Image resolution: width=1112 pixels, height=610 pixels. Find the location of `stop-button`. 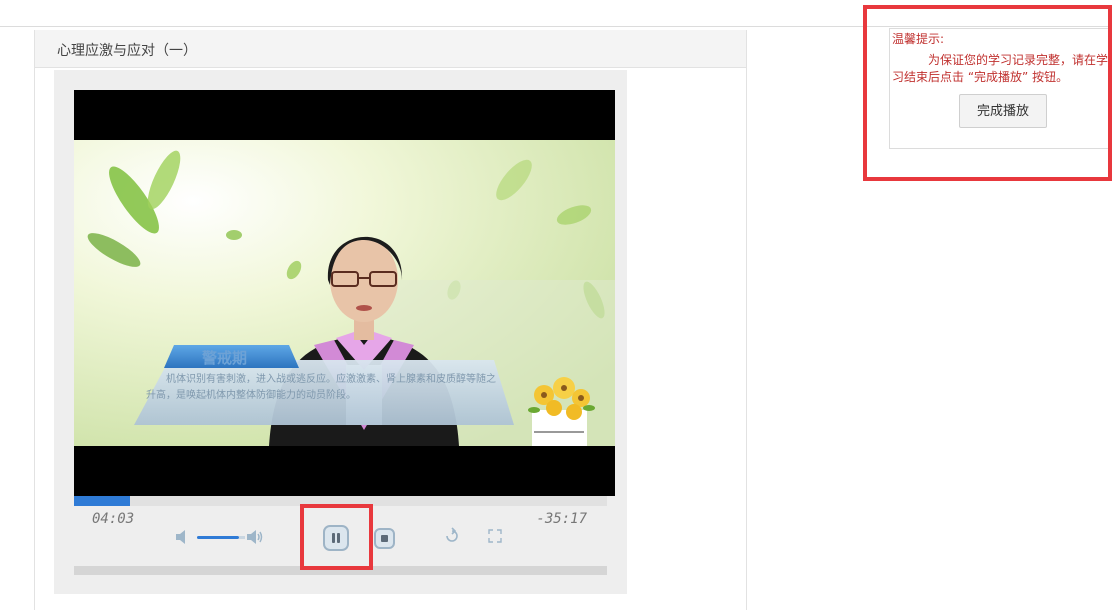

stop-button is located at coordinates (384, 538).